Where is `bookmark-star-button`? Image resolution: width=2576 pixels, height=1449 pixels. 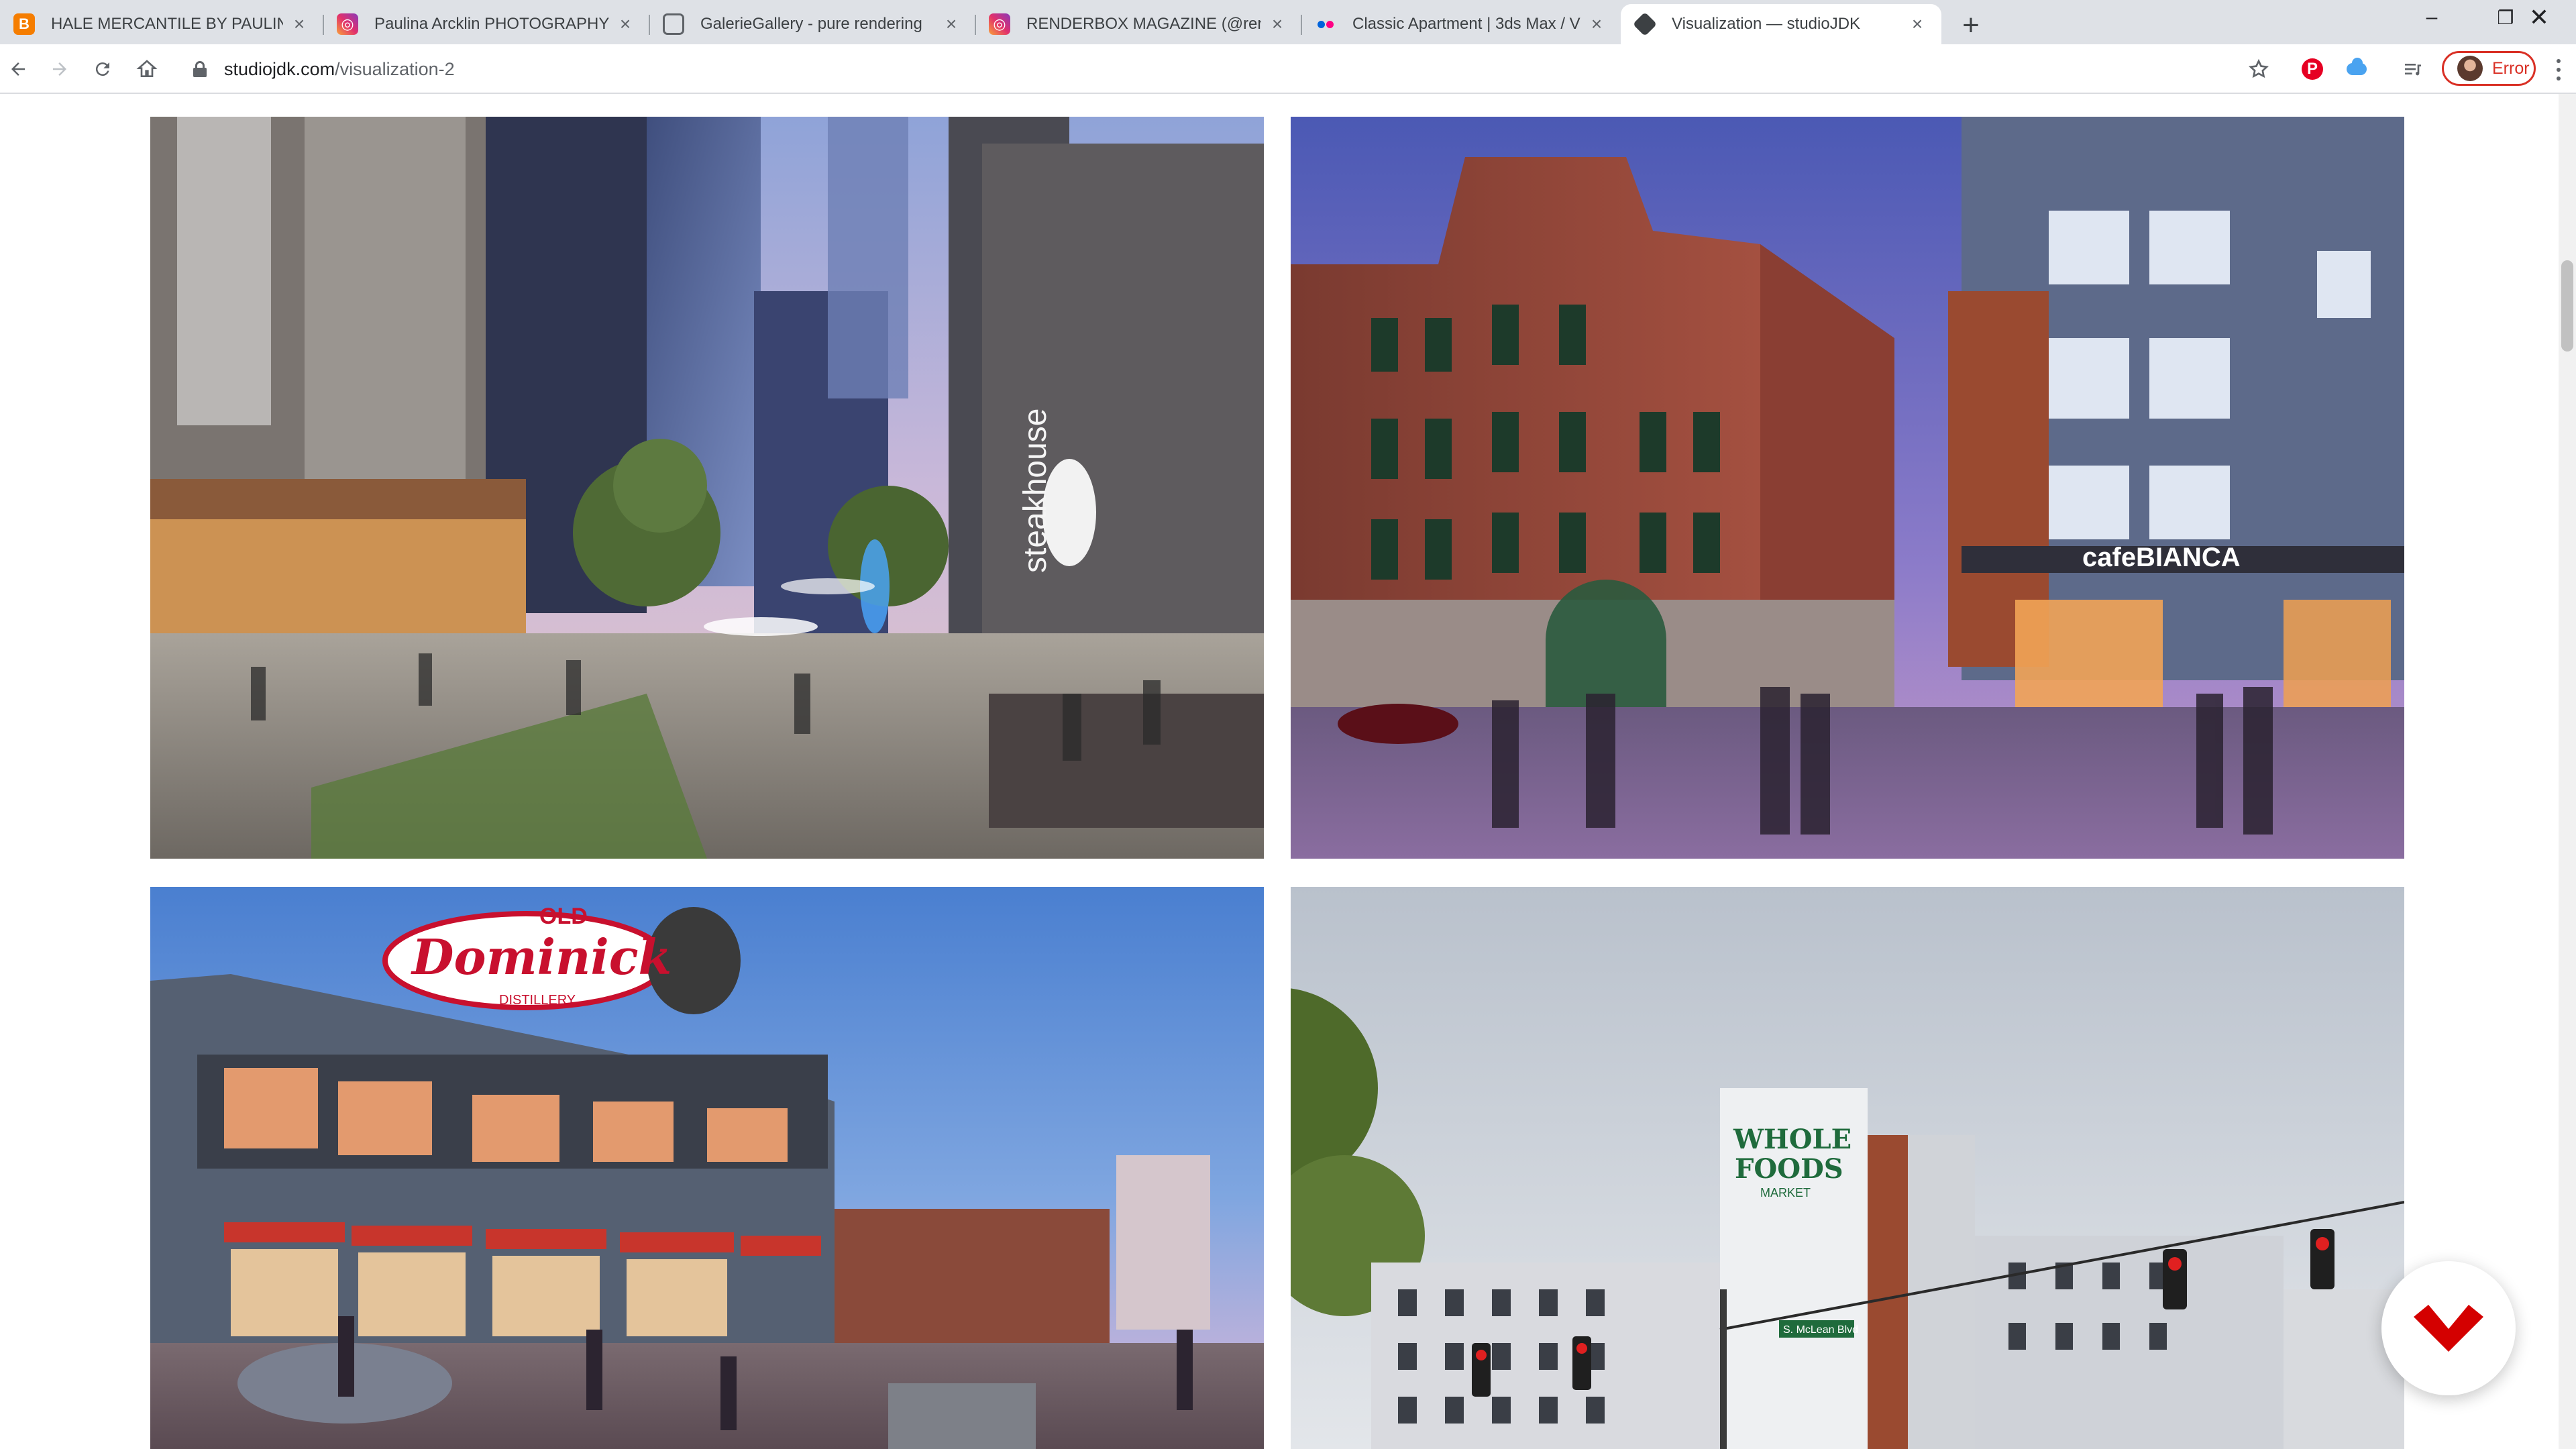
bookmark-star-button is located at coordinates (2259, 69).